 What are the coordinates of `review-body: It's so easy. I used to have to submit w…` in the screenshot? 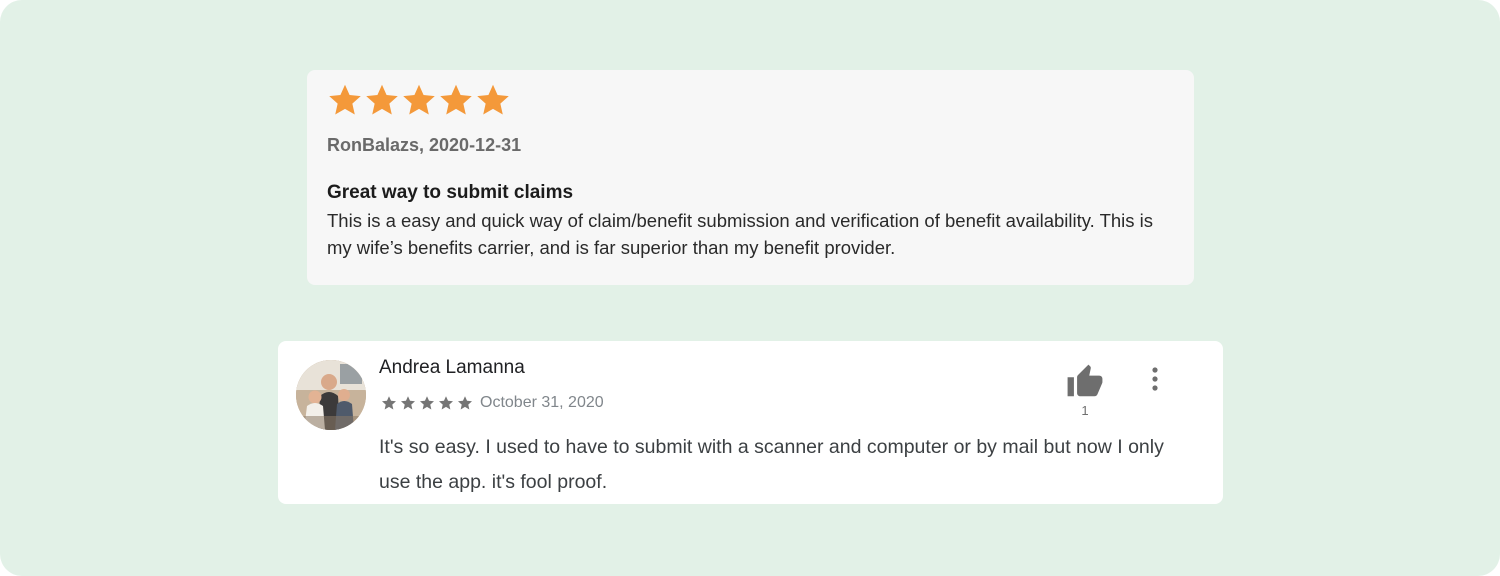 It's located at (771, 464).